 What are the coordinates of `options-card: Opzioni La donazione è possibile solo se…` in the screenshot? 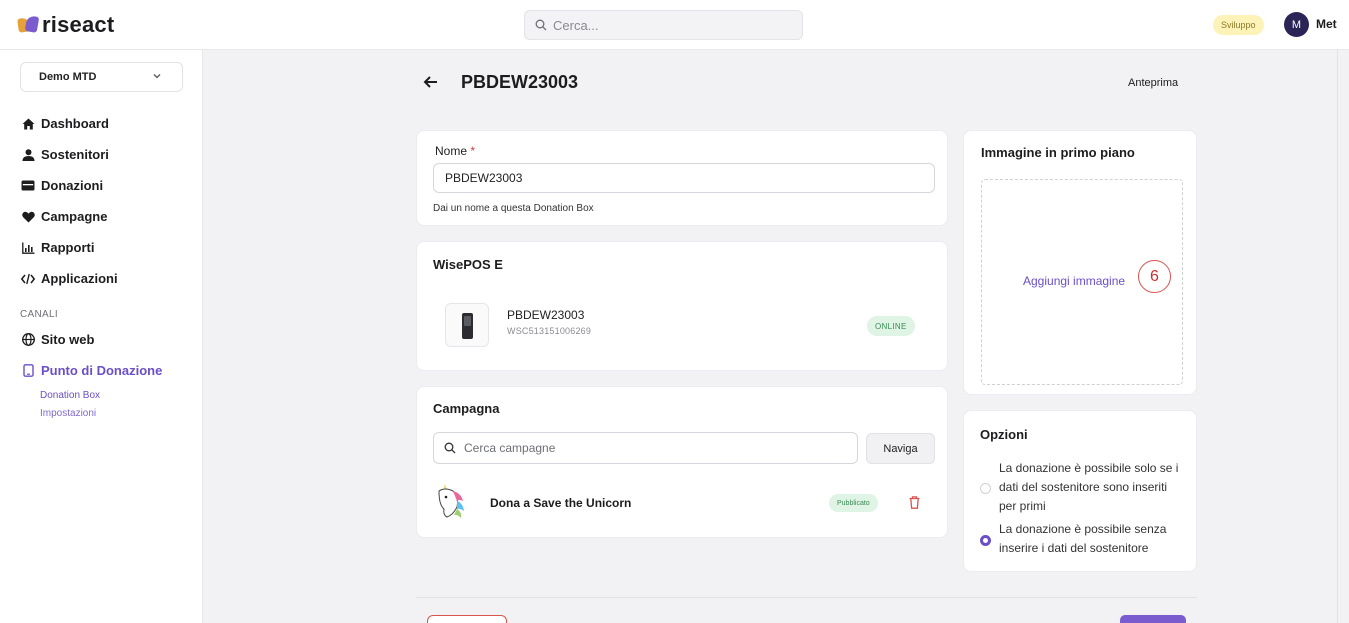 It's located at (1080, 491).